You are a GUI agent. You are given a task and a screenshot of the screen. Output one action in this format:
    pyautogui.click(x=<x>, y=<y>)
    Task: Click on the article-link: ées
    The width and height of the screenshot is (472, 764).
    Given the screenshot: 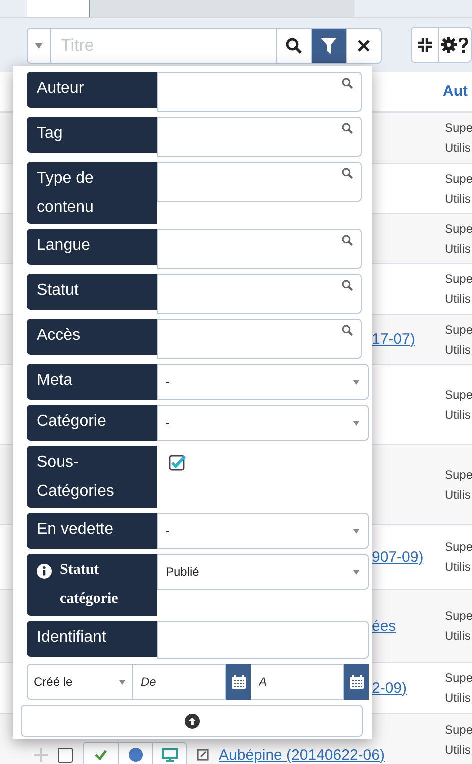 What is the action you would take?
    pyautogui.click(x=384, y=626)
    